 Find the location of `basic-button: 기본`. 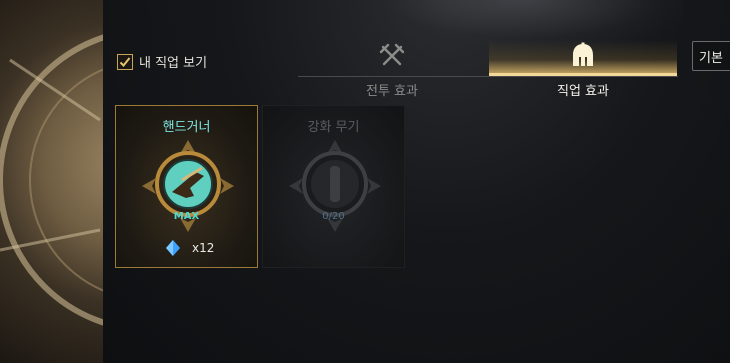

basic-button: 기본 is located at coordinates (711, 56).